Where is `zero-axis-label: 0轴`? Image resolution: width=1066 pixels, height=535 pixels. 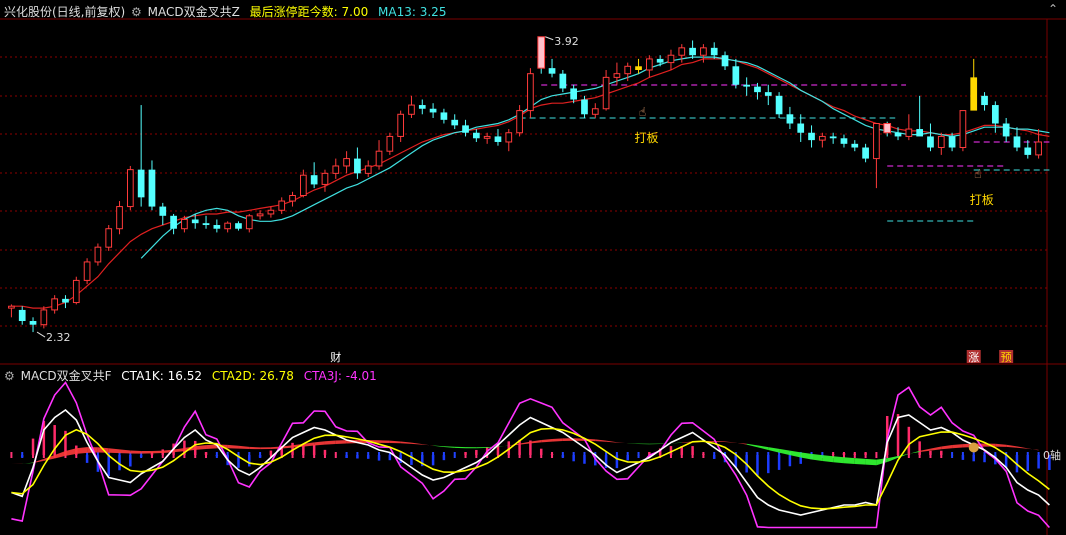 zero-axis-label: 0轴 is located at coordinates (1052, 455).